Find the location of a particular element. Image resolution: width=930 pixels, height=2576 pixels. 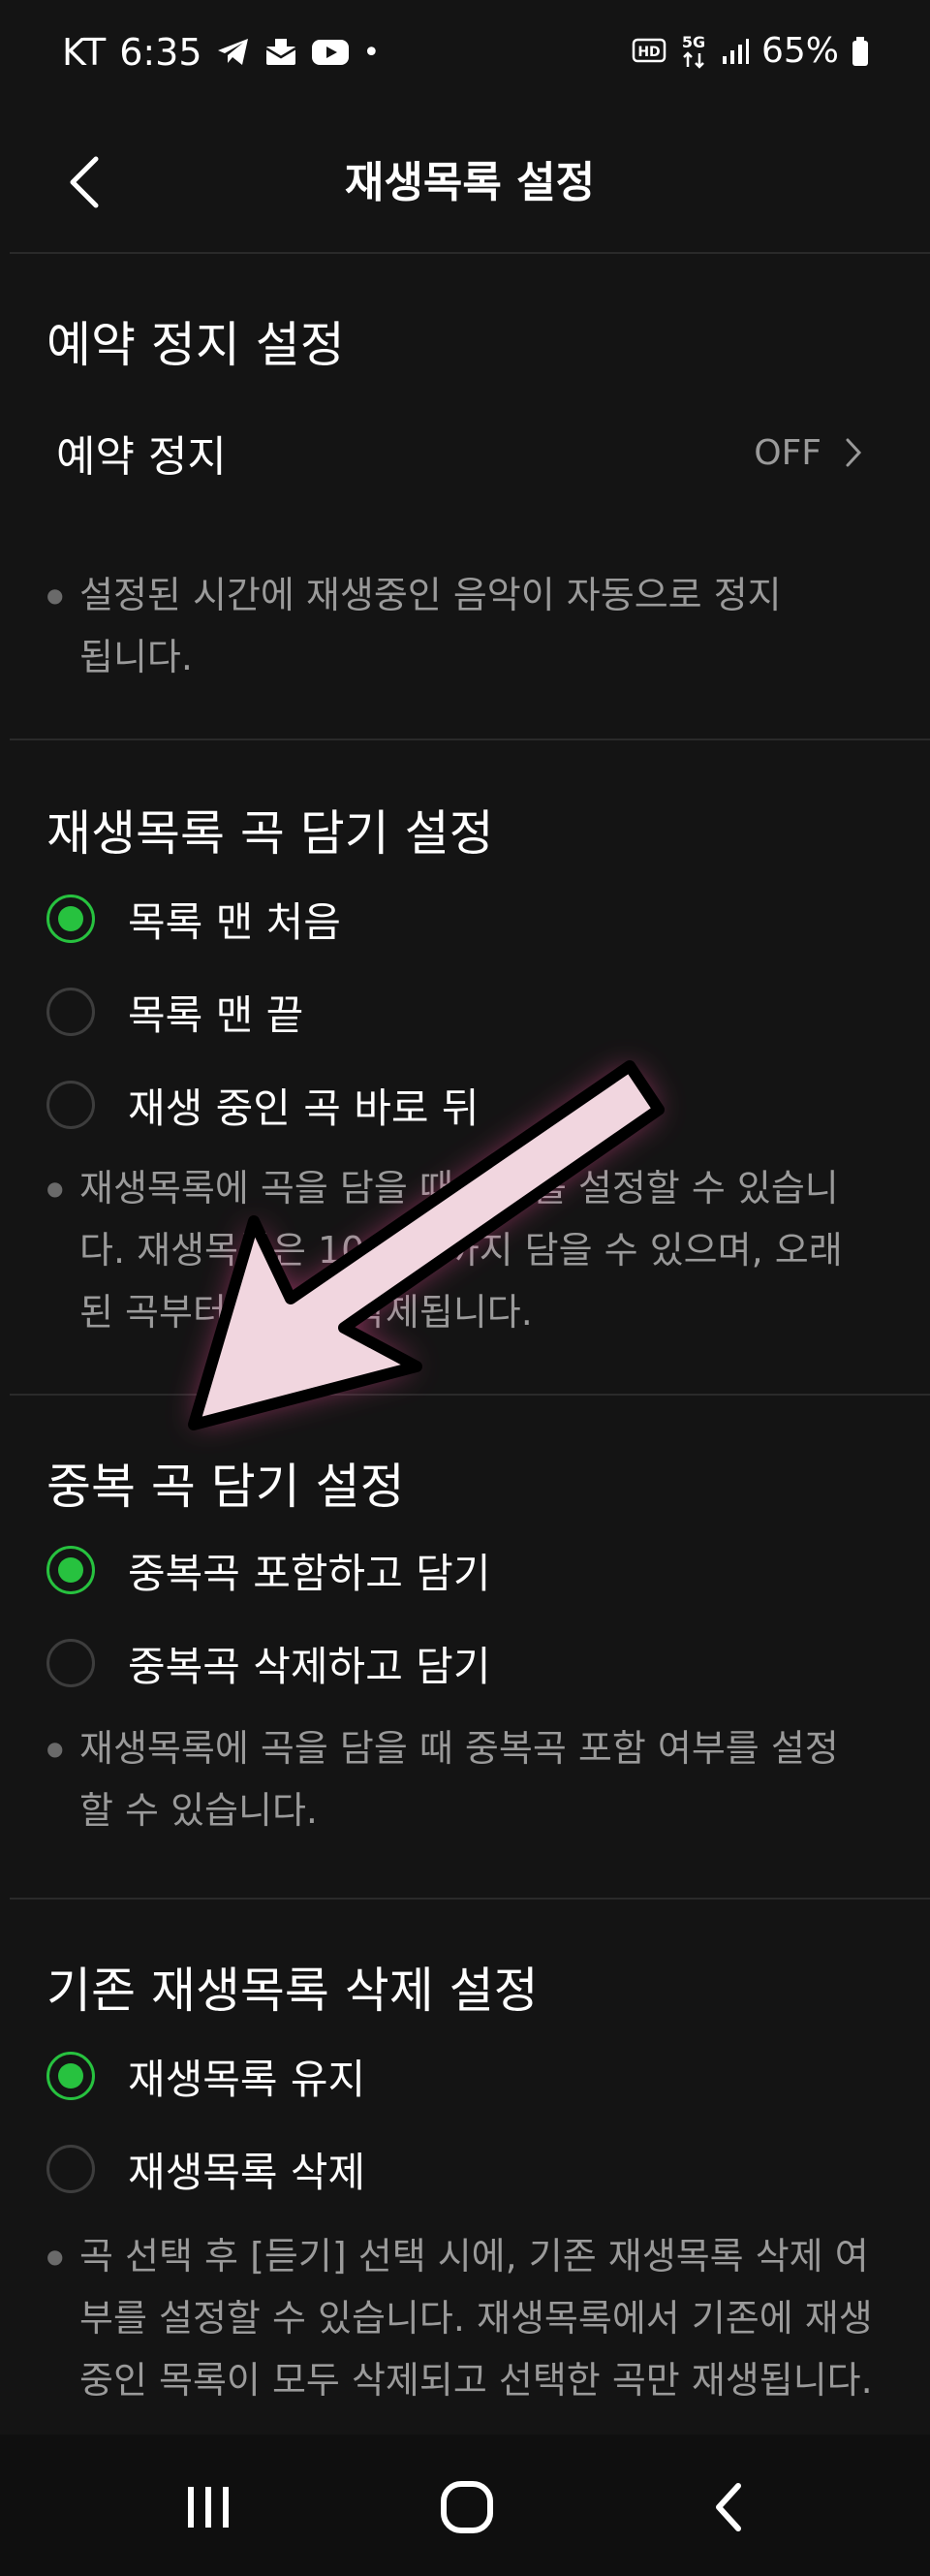

radio-label: 재생목록 유지 is located at coordinates (247, 2079).